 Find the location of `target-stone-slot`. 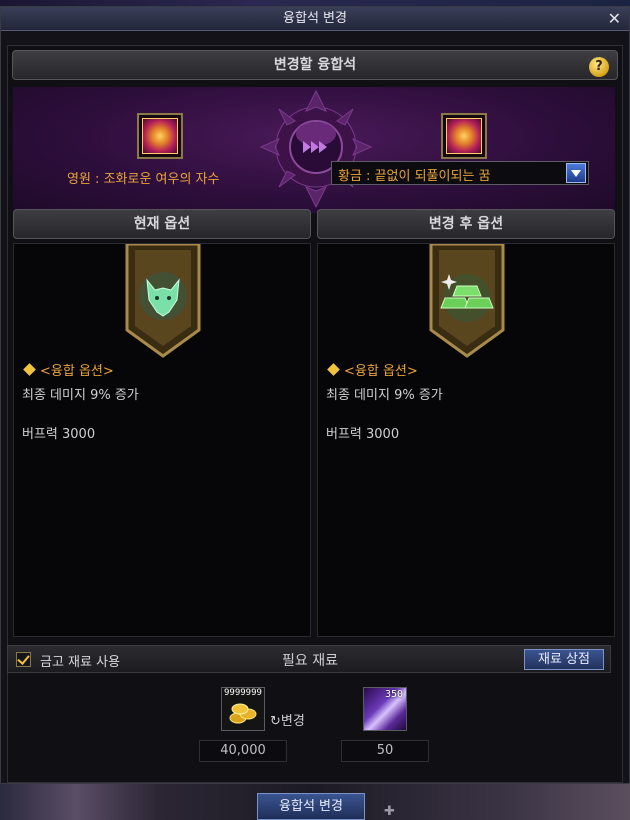

target-stone-slot is located at coordinates (464, 136).